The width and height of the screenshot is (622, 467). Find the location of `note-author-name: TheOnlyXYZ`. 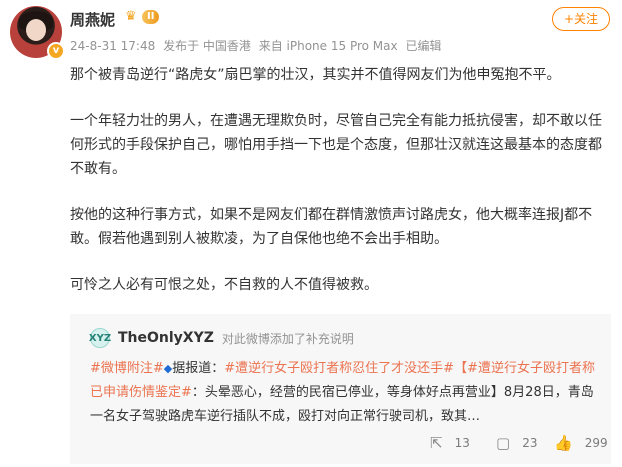

note-author-name: TheOnlyXYZ is located at coordinates (166, 338).